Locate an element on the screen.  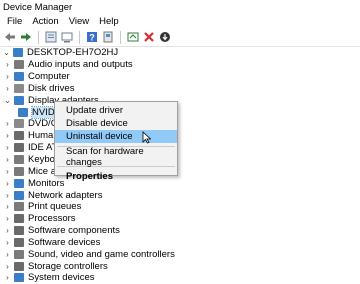
title-bar: Device Manager is located at coordinates (180, 7).